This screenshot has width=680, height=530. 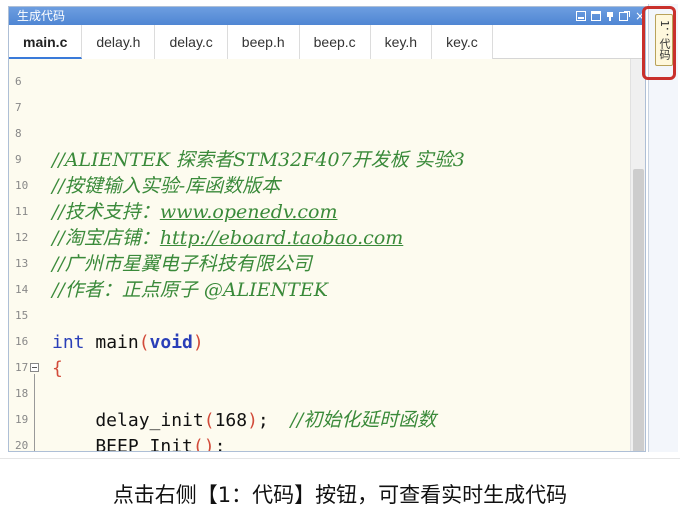 I want to click on identifier: main, so click(x=111, y=342).